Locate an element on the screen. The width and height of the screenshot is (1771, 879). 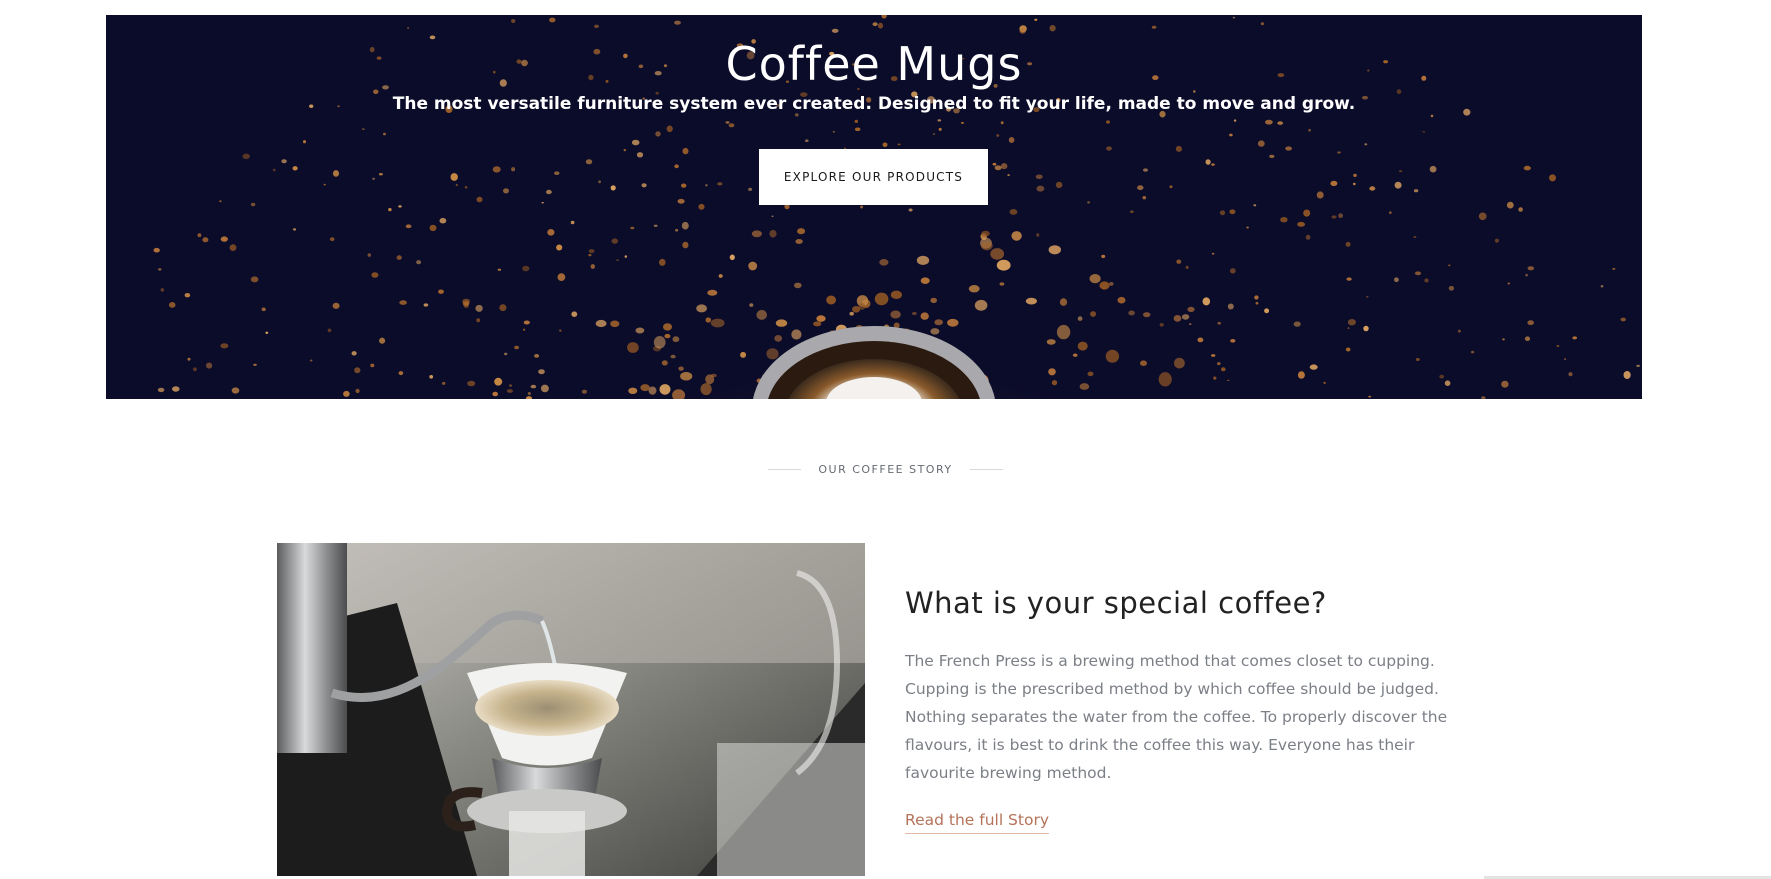
story-title: What is your special coffee? is located at coordinates (1116, 603).